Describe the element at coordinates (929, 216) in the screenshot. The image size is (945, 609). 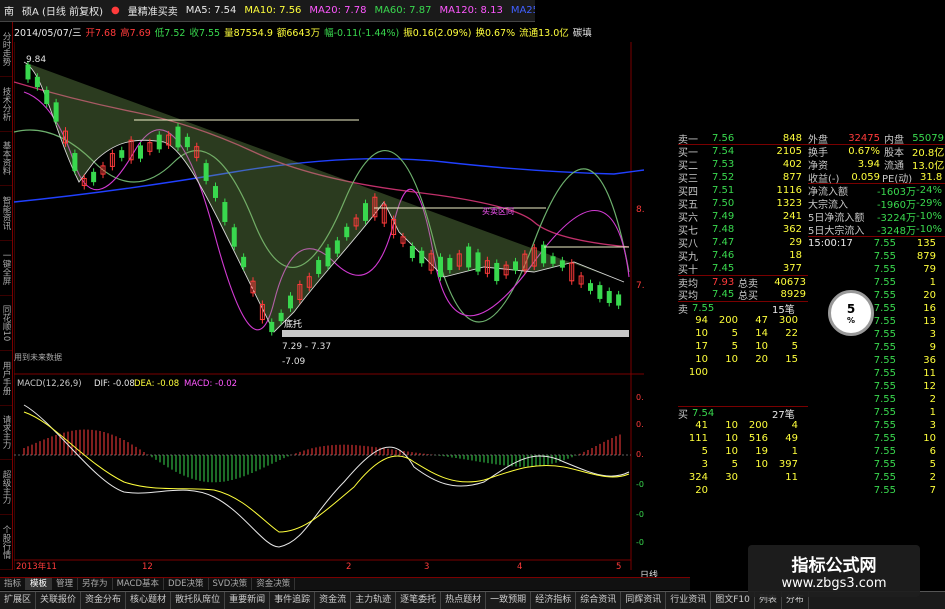
I see `flow-pct: -10%` at that location.